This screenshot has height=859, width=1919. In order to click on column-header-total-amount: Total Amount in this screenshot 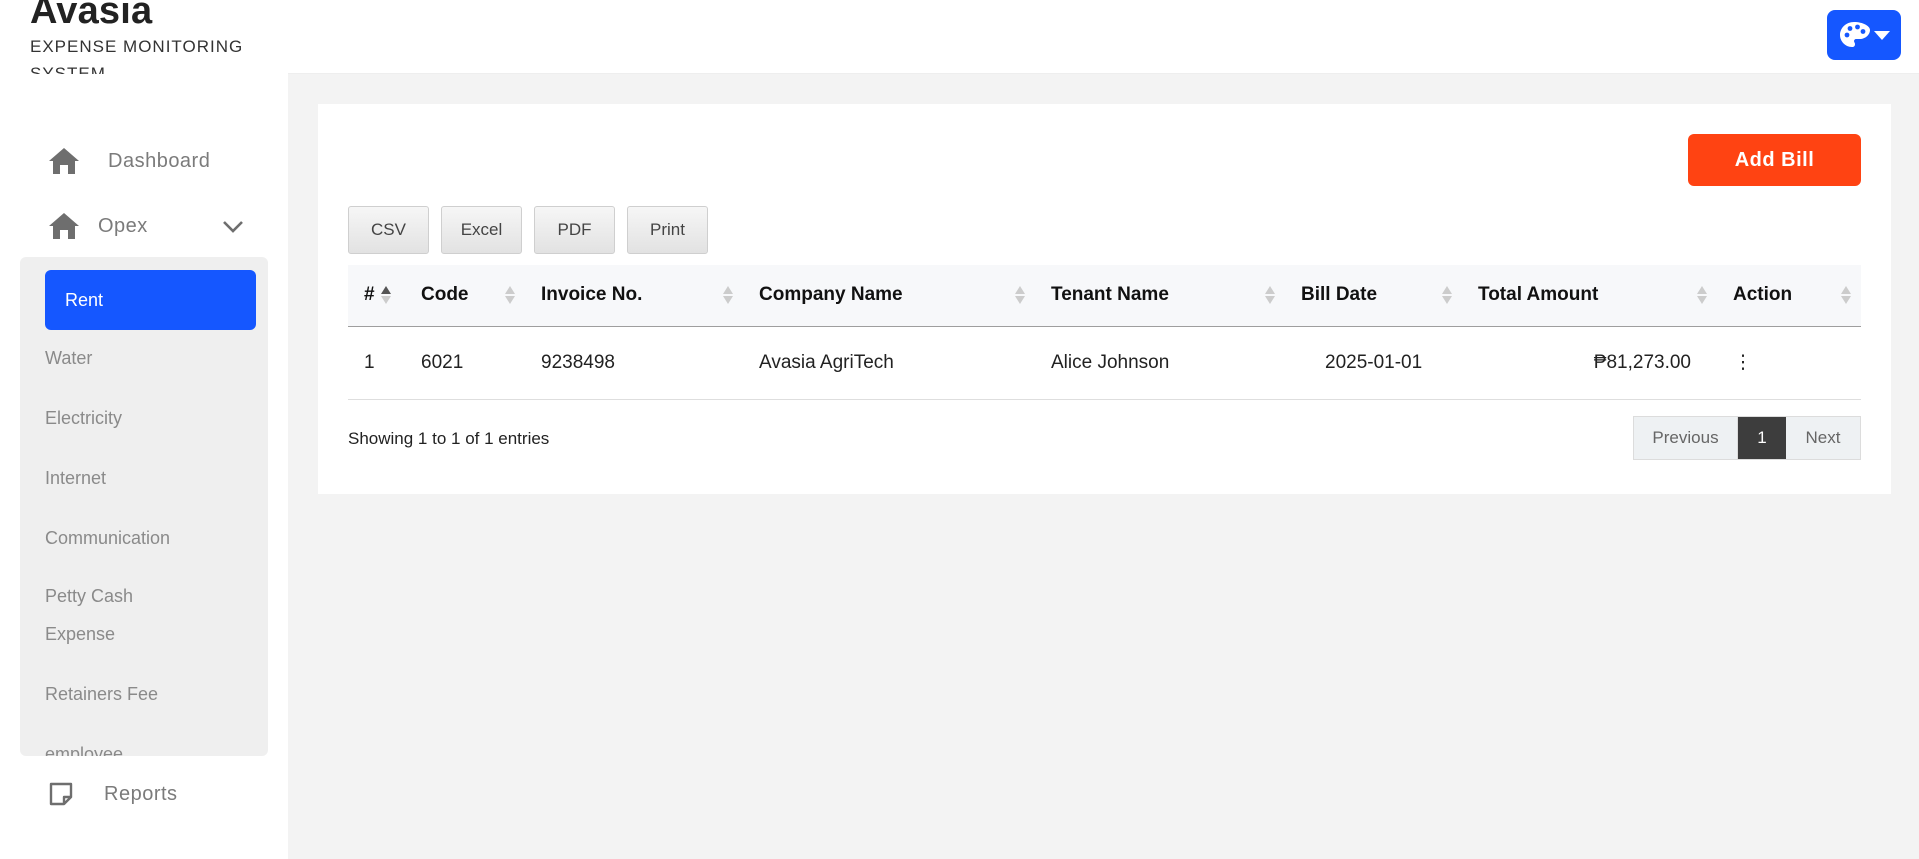, I will do `click(1589, 295)`.